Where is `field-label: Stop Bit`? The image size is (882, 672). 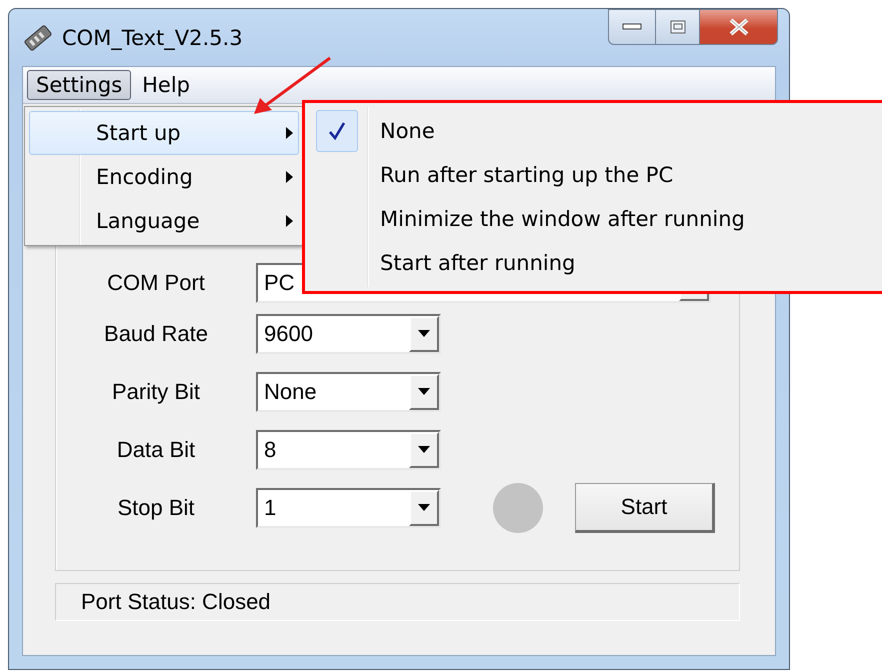
field-label: Stop Bit is located at coordinates (156, 508).